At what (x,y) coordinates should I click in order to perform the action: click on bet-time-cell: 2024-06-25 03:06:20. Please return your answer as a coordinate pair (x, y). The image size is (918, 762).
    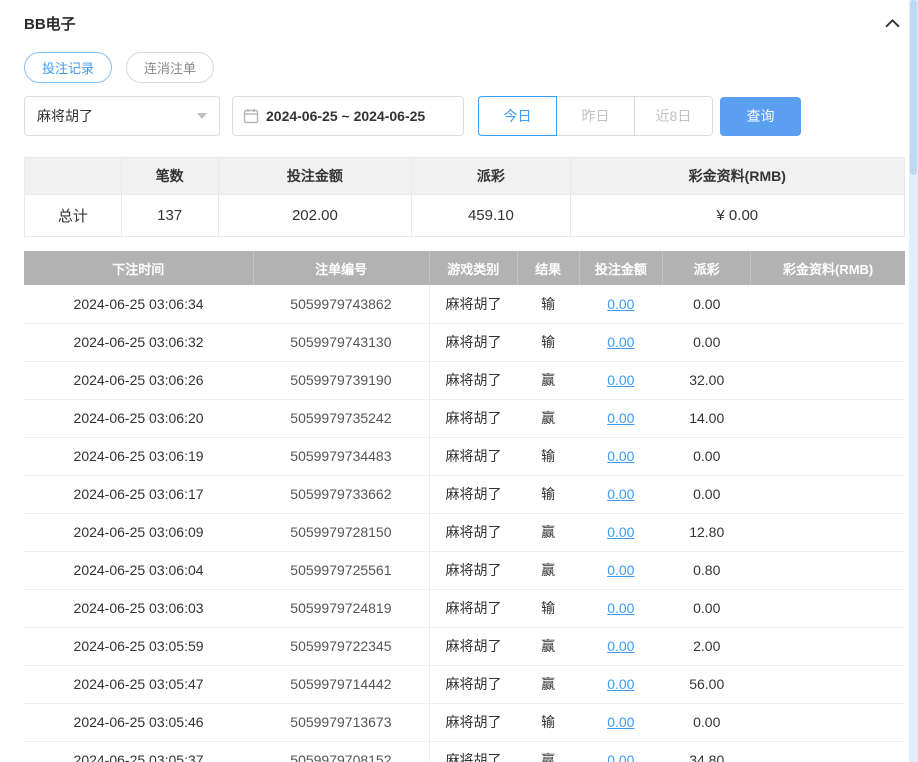
    Looking at the image, I should click on (139, 418).